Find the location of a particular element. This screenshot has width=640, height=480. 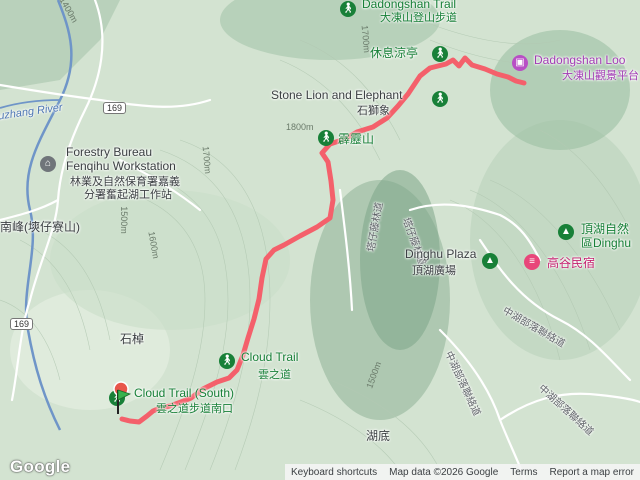

poi-label-peak: 霹靂山 is located at coordinates (356, 138).